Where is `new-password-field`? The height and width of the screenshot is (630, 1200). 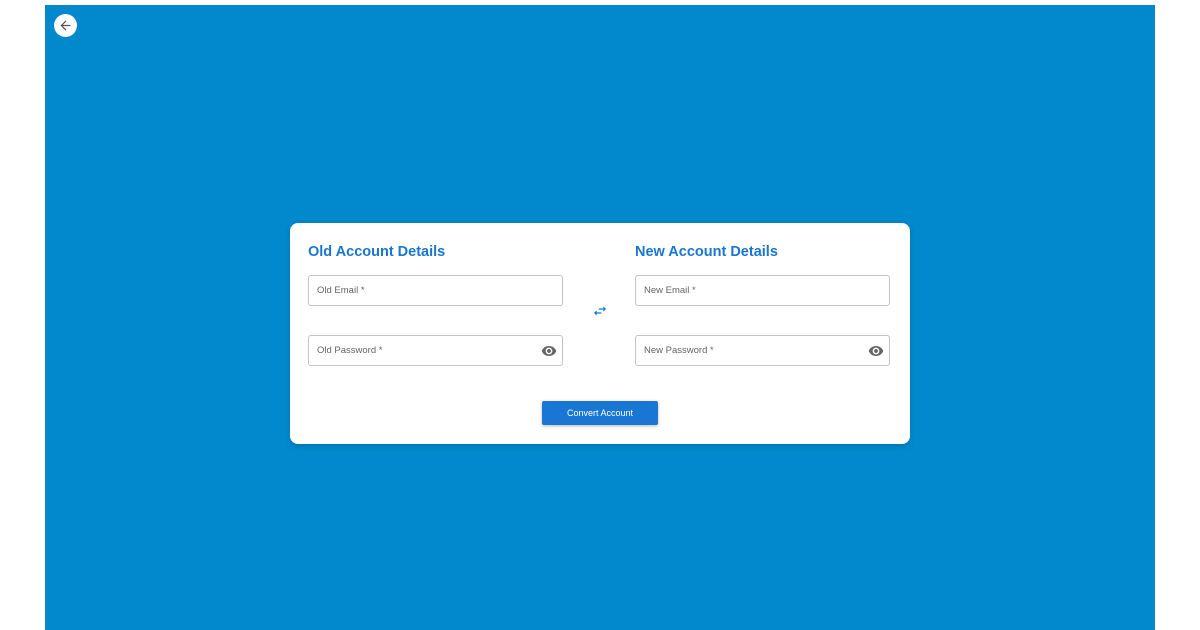 new-password-field is located at coordinates (762, 350).